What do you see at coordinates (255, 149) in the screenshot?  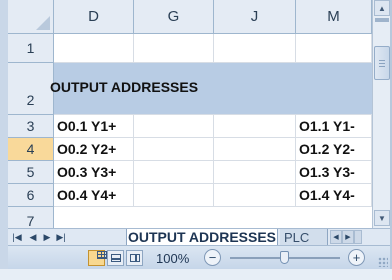 I see `cell-j4` at bounding box center [255, 149].